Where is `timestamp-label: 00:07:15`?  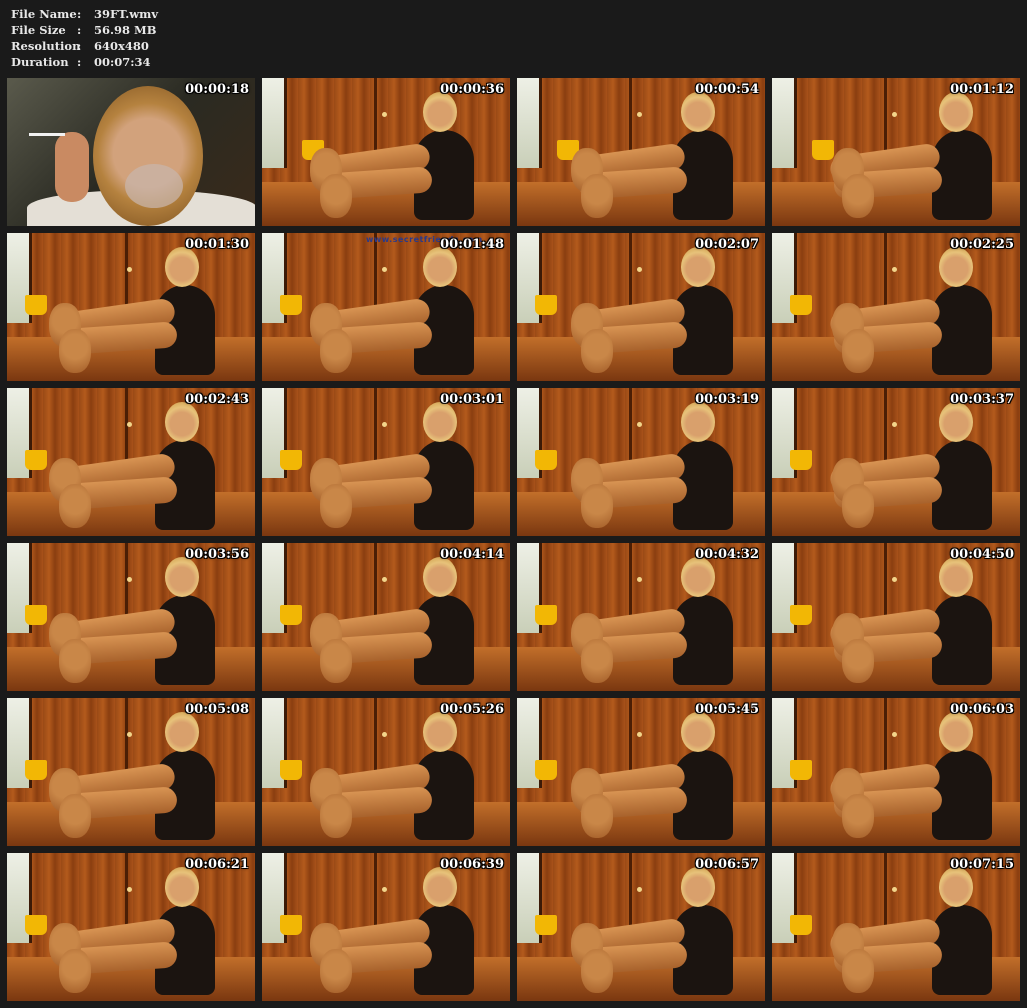
timestamp-label: 00:07:15 is located at coordinates (982, 864).